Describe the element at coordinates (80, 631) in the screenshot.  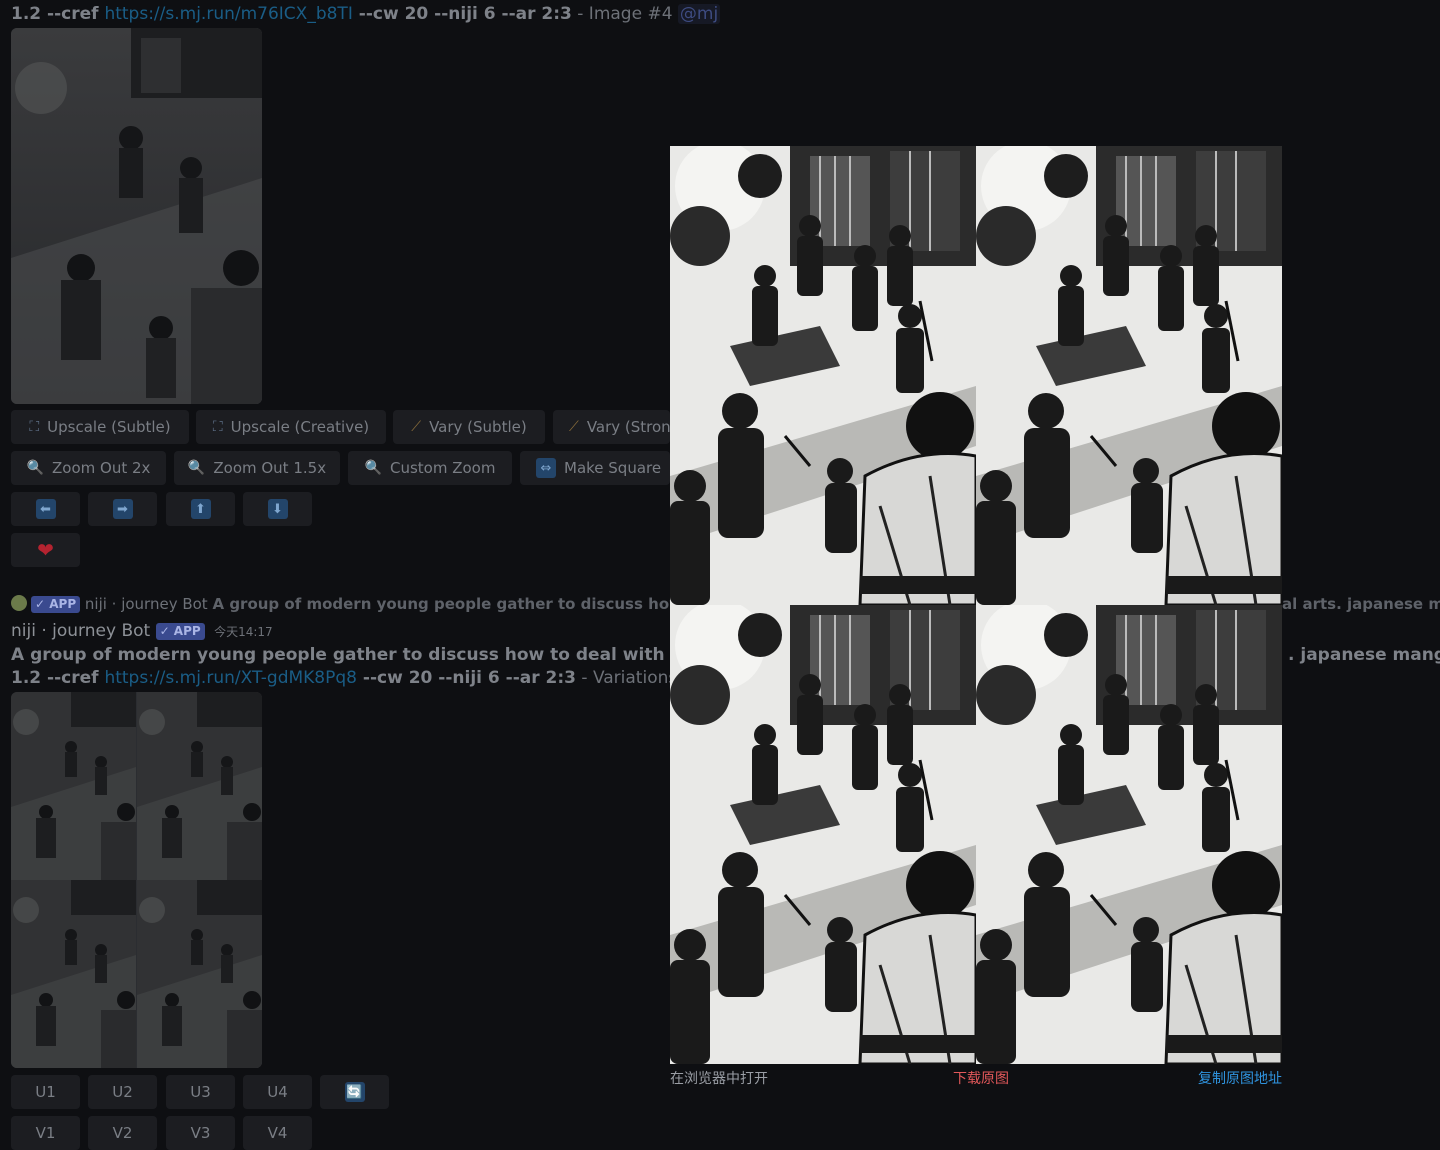
I see `author-name: niji · journey Bot` at that location.